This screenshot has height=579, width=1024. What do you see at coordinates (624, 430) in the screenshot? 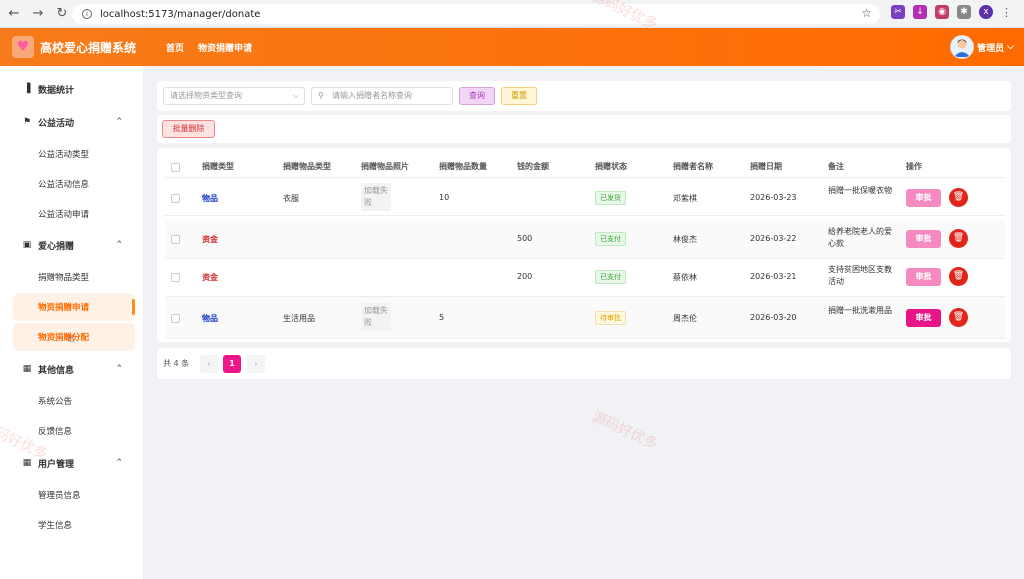
I see `watermark: 源码好优多` at bounding box center [624, 430].